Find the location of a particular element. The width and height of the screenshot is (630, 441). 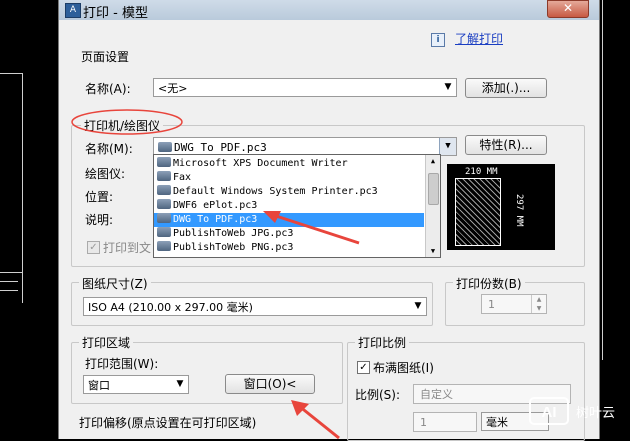

info-icon: i is located at coordinates (438, 40).